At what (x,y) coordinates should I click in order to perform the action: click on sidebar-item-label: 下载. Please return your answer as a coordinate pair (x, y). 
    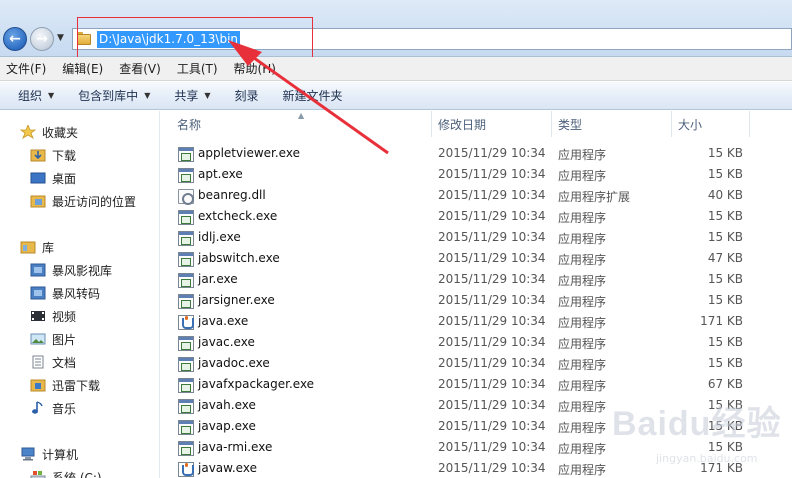
    Looking at the image, I should click on (64, 155).